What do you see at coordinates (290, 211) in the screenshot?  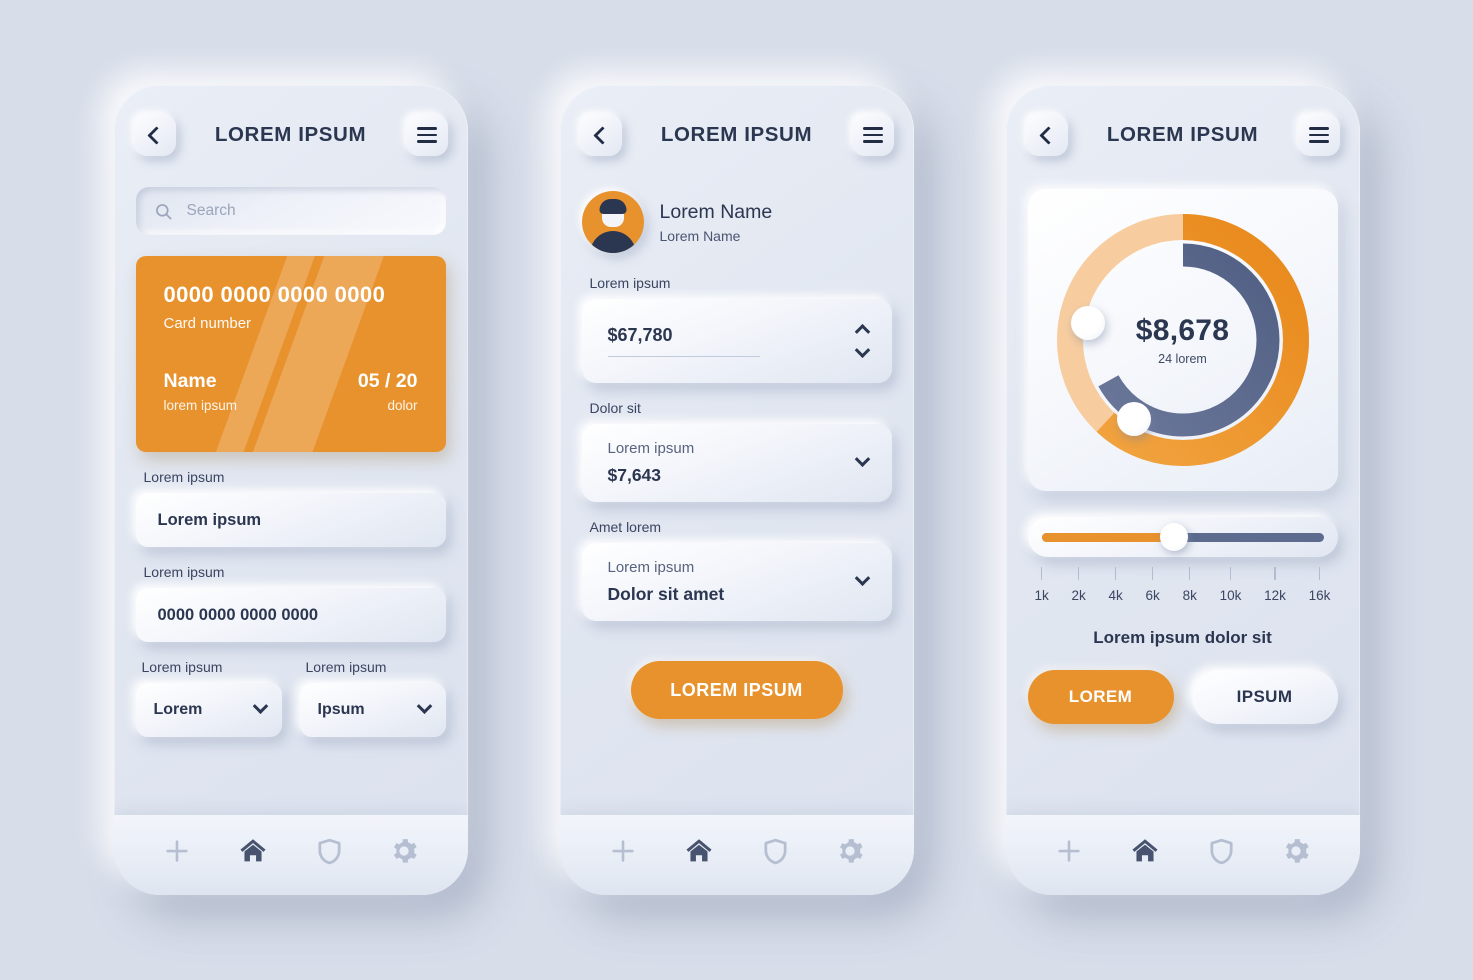 I see `search-input: Search` at bounding box center [290, 211].